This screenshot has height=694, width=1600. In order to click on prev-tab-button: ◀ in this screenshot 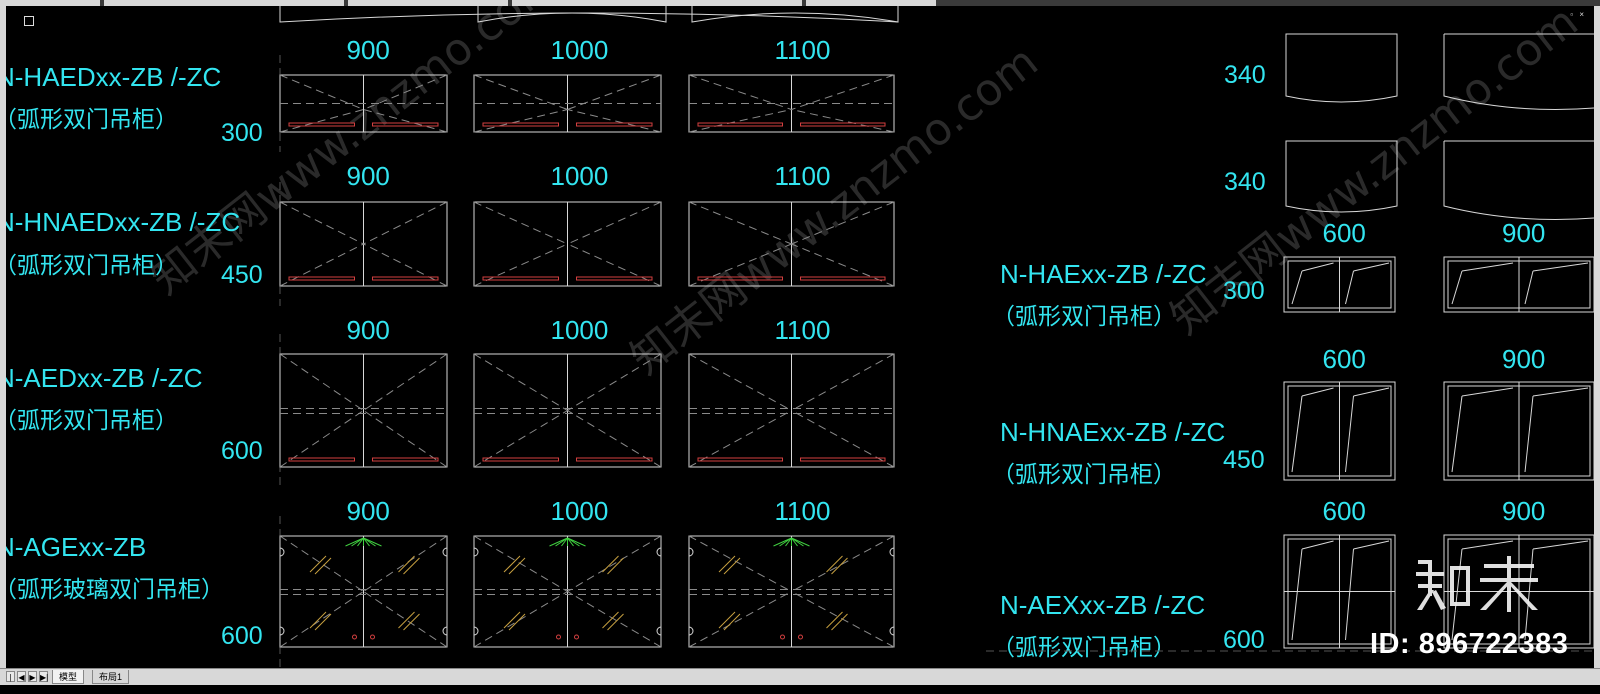, I will do `click(21, 676)`.